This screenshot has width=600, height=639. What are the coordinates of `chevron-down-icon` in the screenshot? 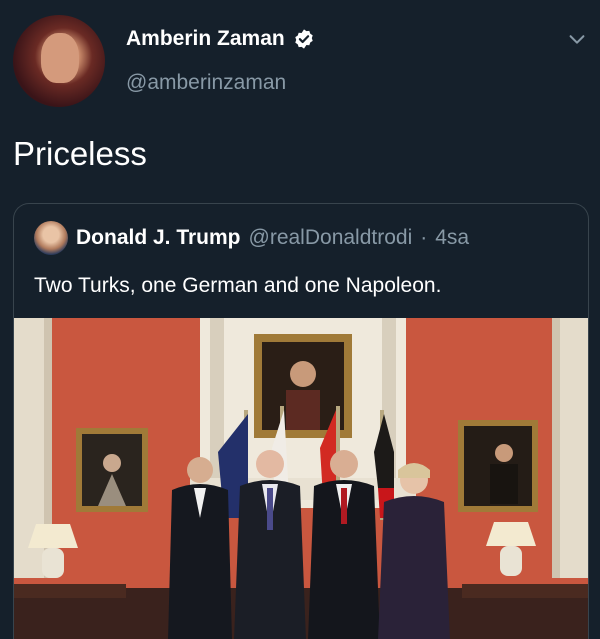 It's located at (577, 39).